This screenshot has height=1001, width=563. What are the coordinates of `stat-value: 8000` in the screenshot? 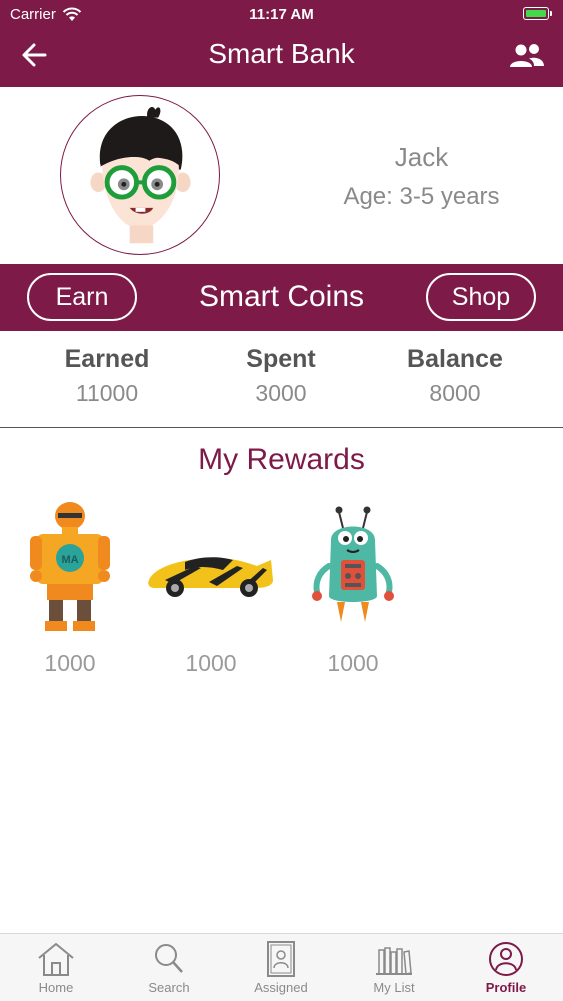 It's located at (455, 393).